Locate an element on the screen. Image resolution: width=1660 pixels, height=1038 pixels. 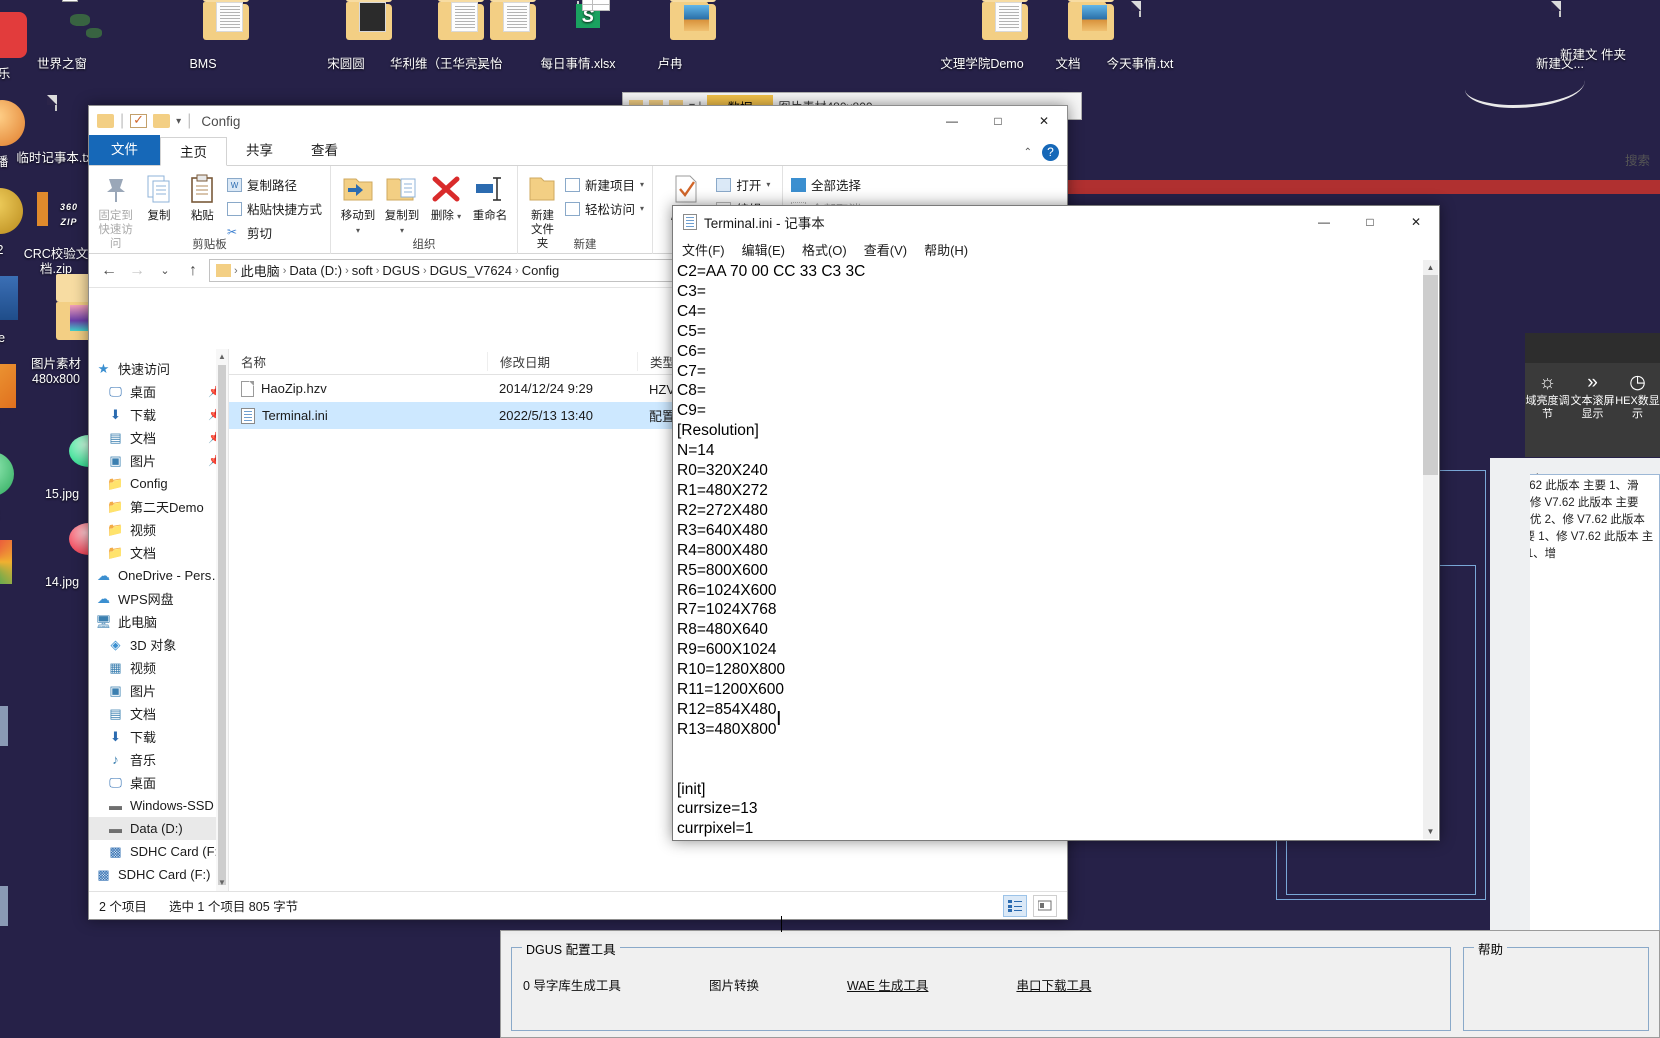
desktop-icon-daily-xlsx: S 每日事情.xlsx is located at coordinates (578, 36).